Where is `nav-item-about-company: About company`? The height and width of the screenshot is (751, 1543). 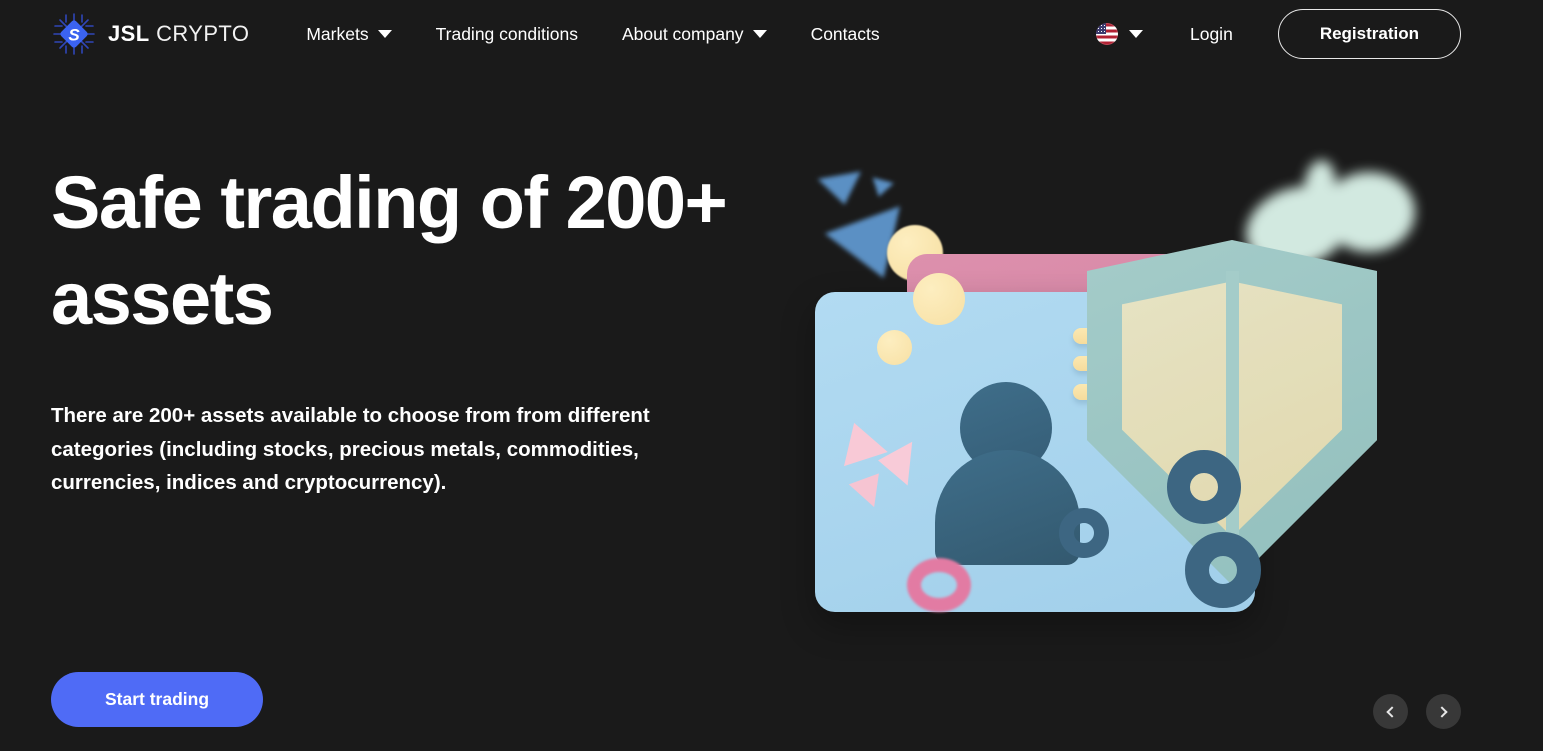
nav-item-about-company: About company is located at coordinates (694, 34).